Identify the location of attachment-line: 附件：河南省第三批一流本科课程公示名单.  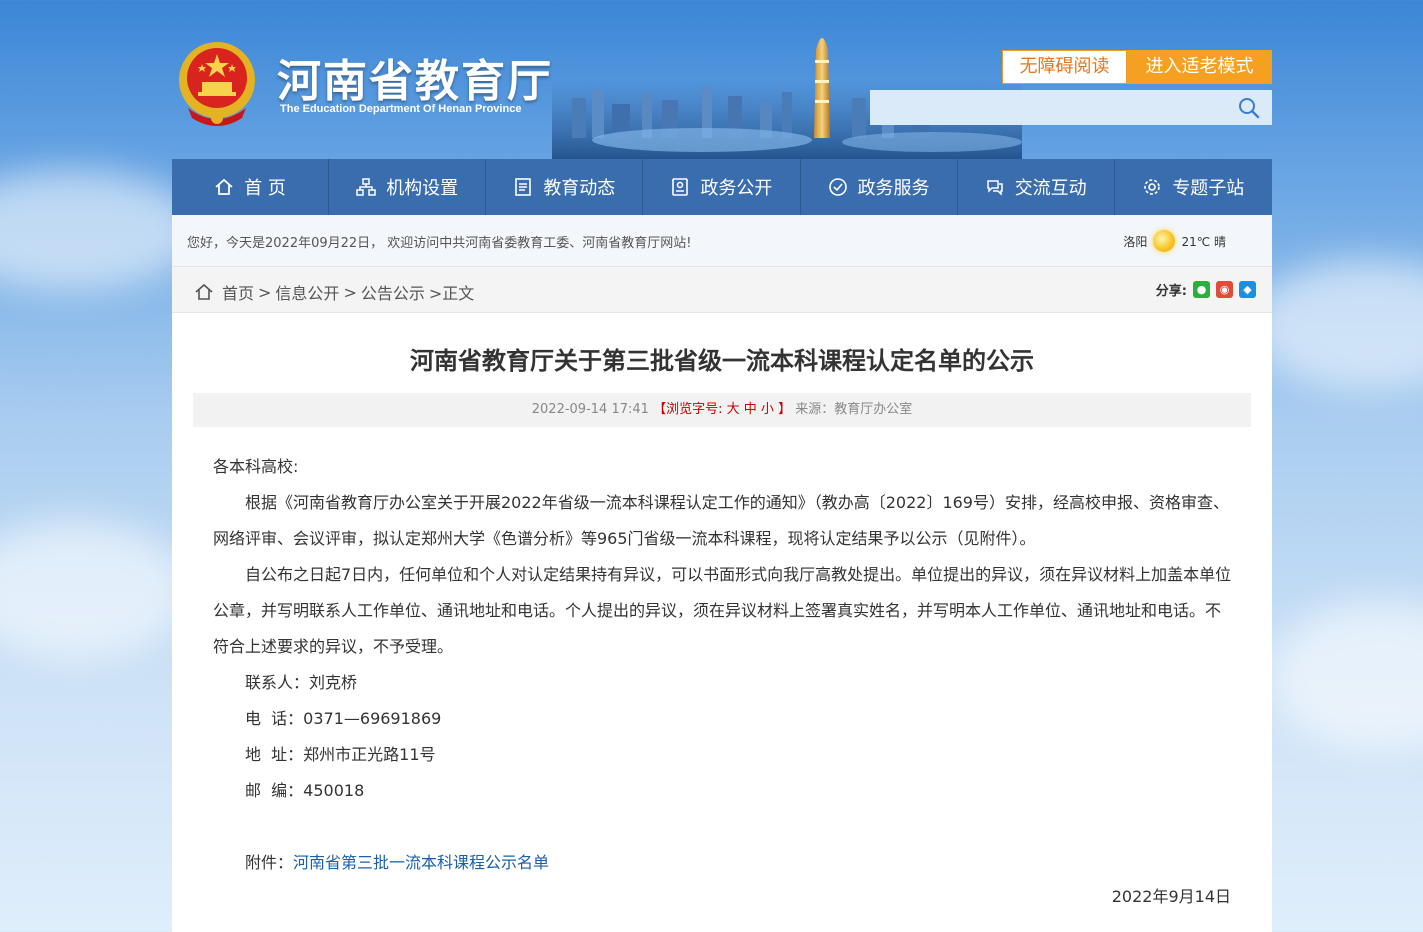
(723, 863).